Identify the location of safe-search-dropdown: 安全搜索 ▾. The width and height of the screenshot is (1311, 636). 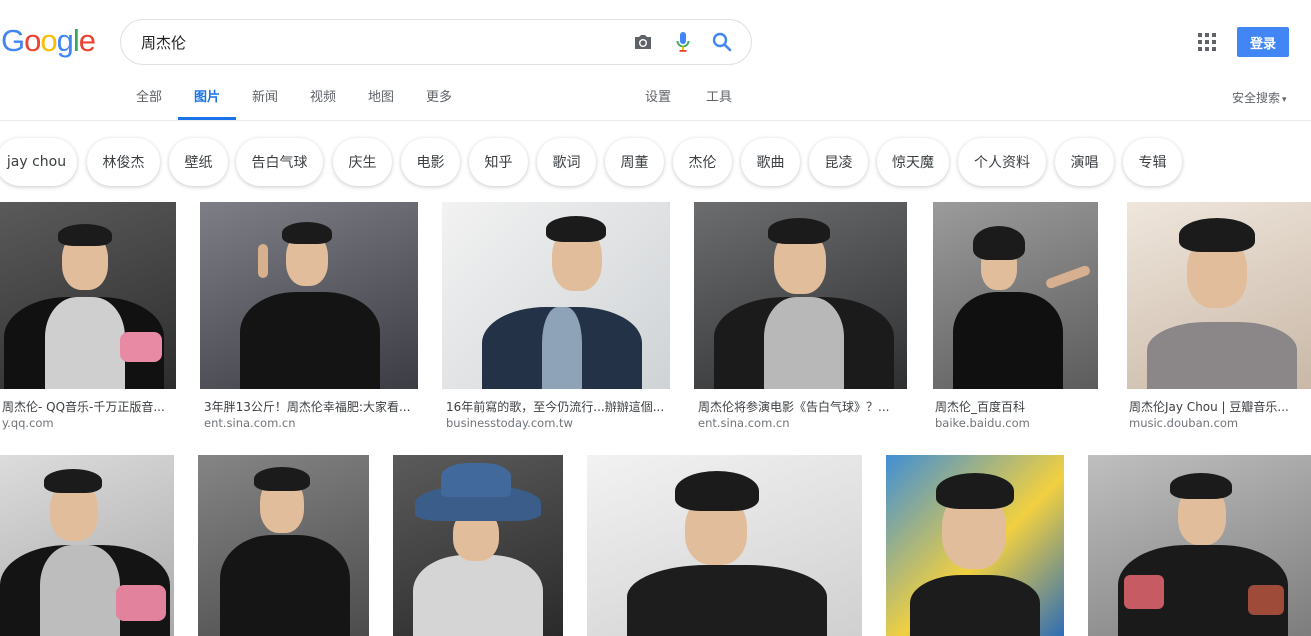
(1259, 97).